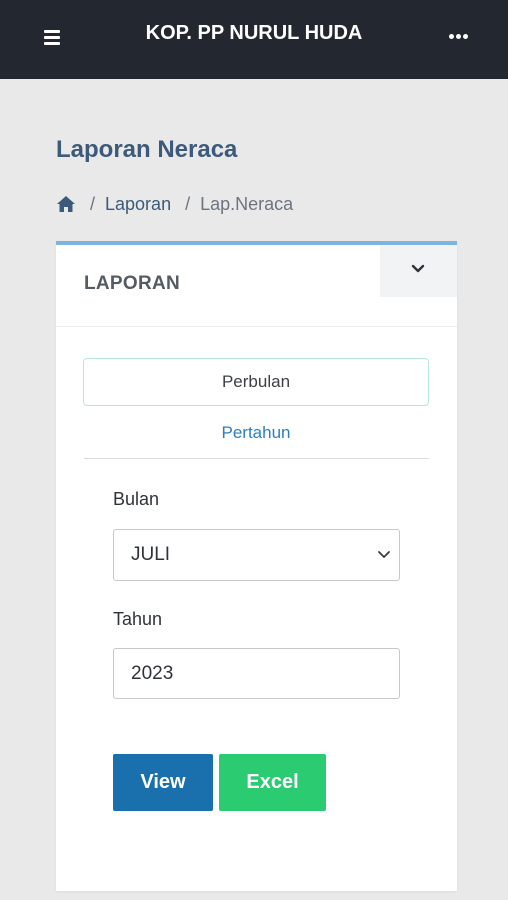 This screenshot has height=900, width=508. What do you see at coordinates (256, 458) in the screenshot?
I see `tab-divider` at bounding box center [256, 458].